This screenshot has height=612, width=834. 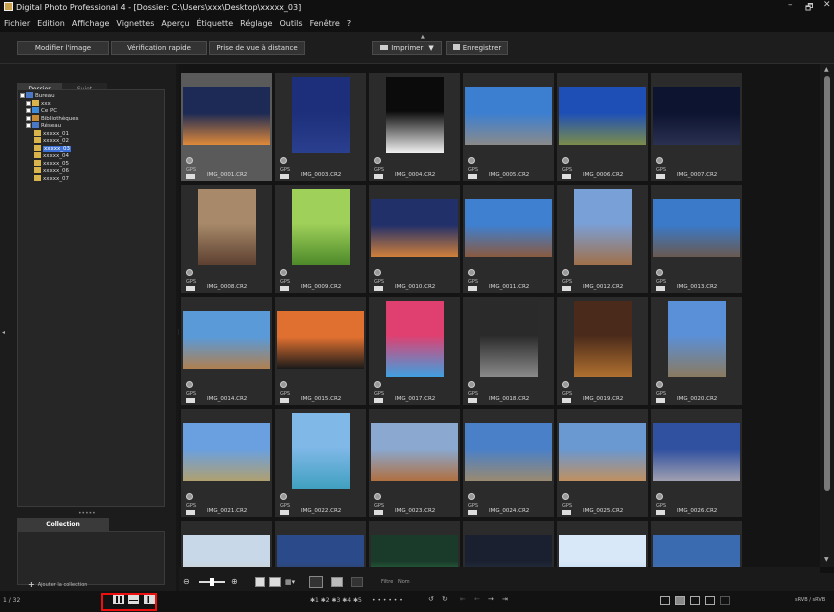 I want to click on minimize-button: –, so click(x=790, y=5).